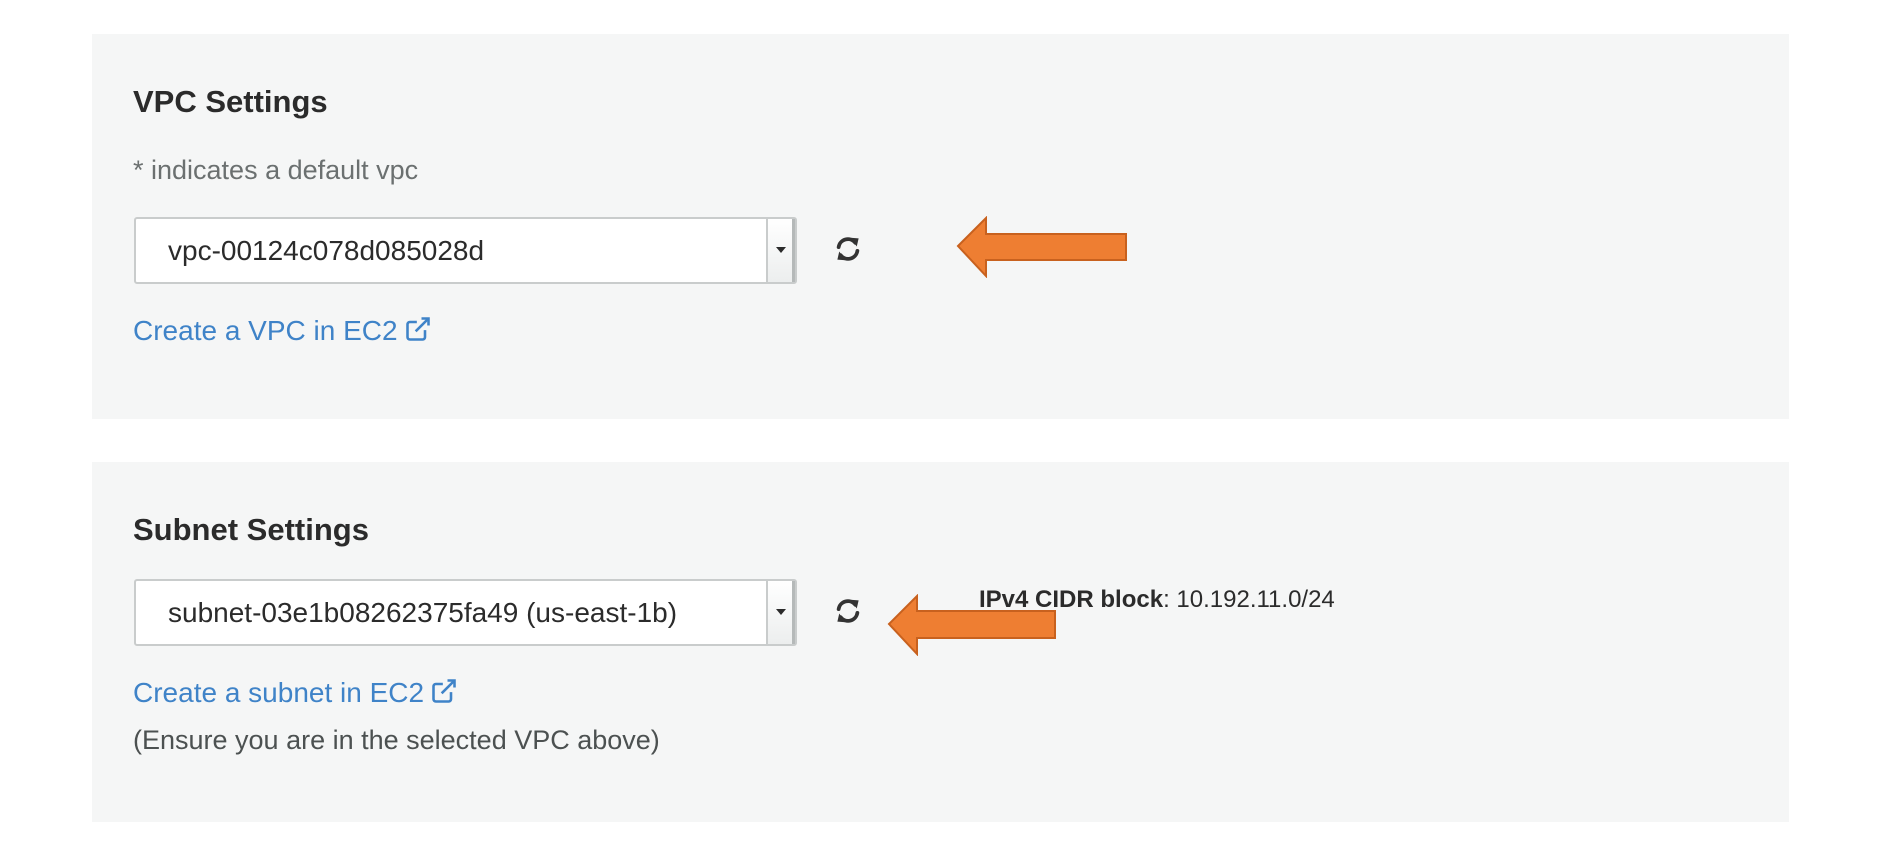 Image resolution: width=1902 pixels, height=862 pixels. I want to click on vpc-select: vpc-00124c078d085028d, so click(465, 250).